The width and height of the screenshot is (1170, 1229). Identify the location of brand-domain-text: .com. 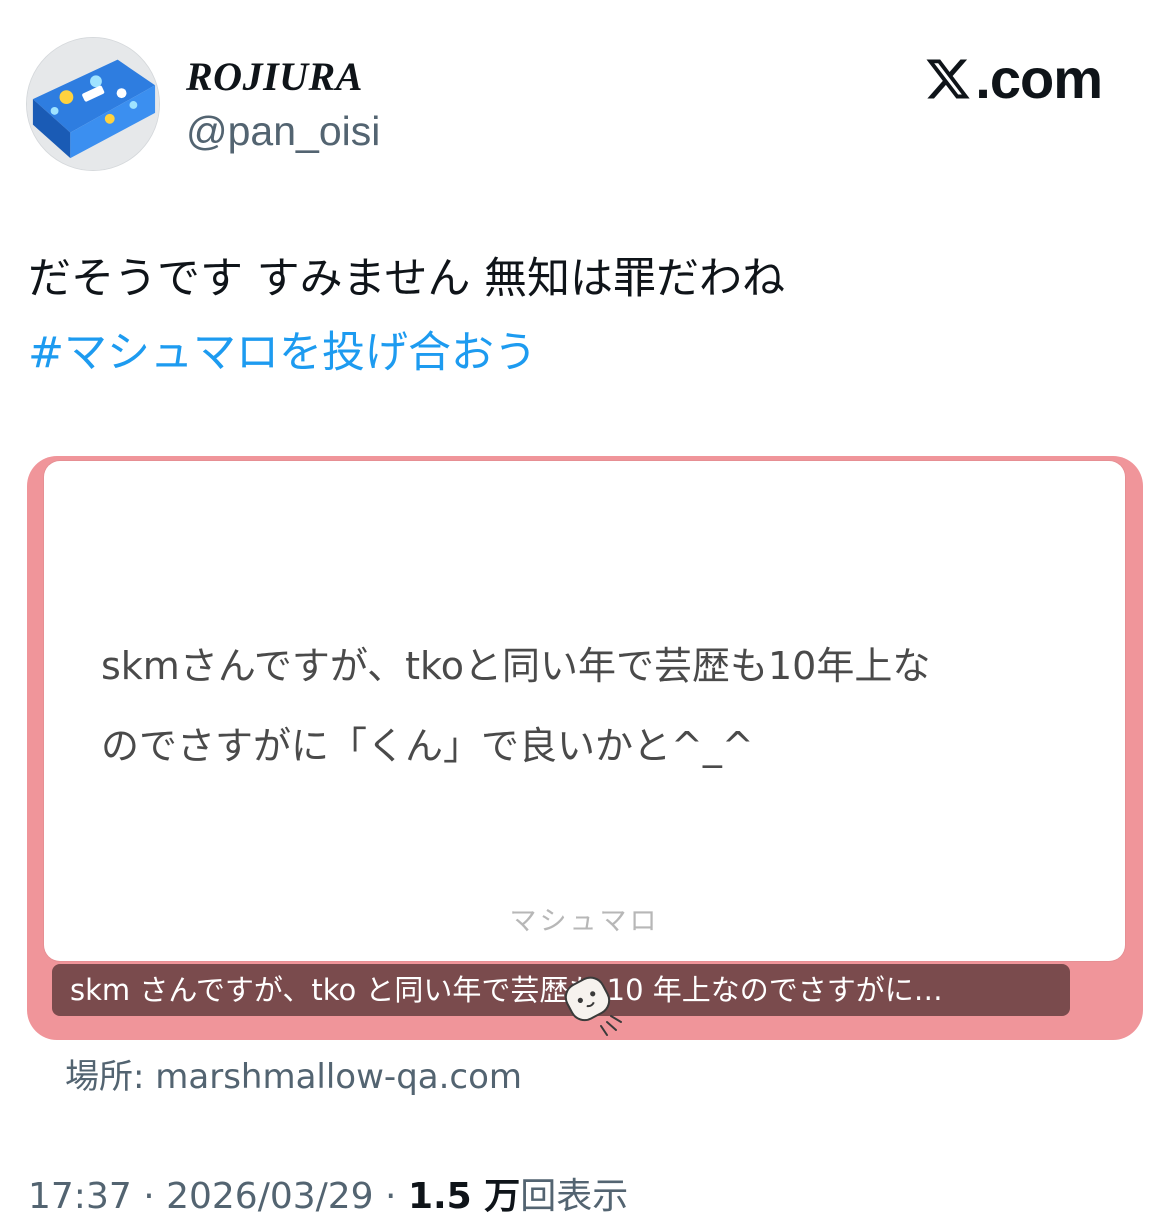
(1039, 78).